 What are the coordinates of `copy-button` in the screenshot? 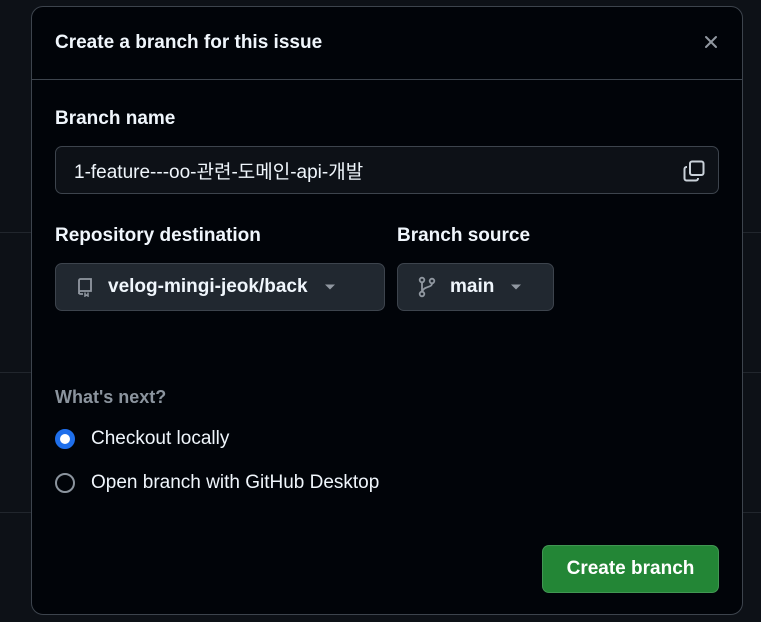 It's located at (694, 171).